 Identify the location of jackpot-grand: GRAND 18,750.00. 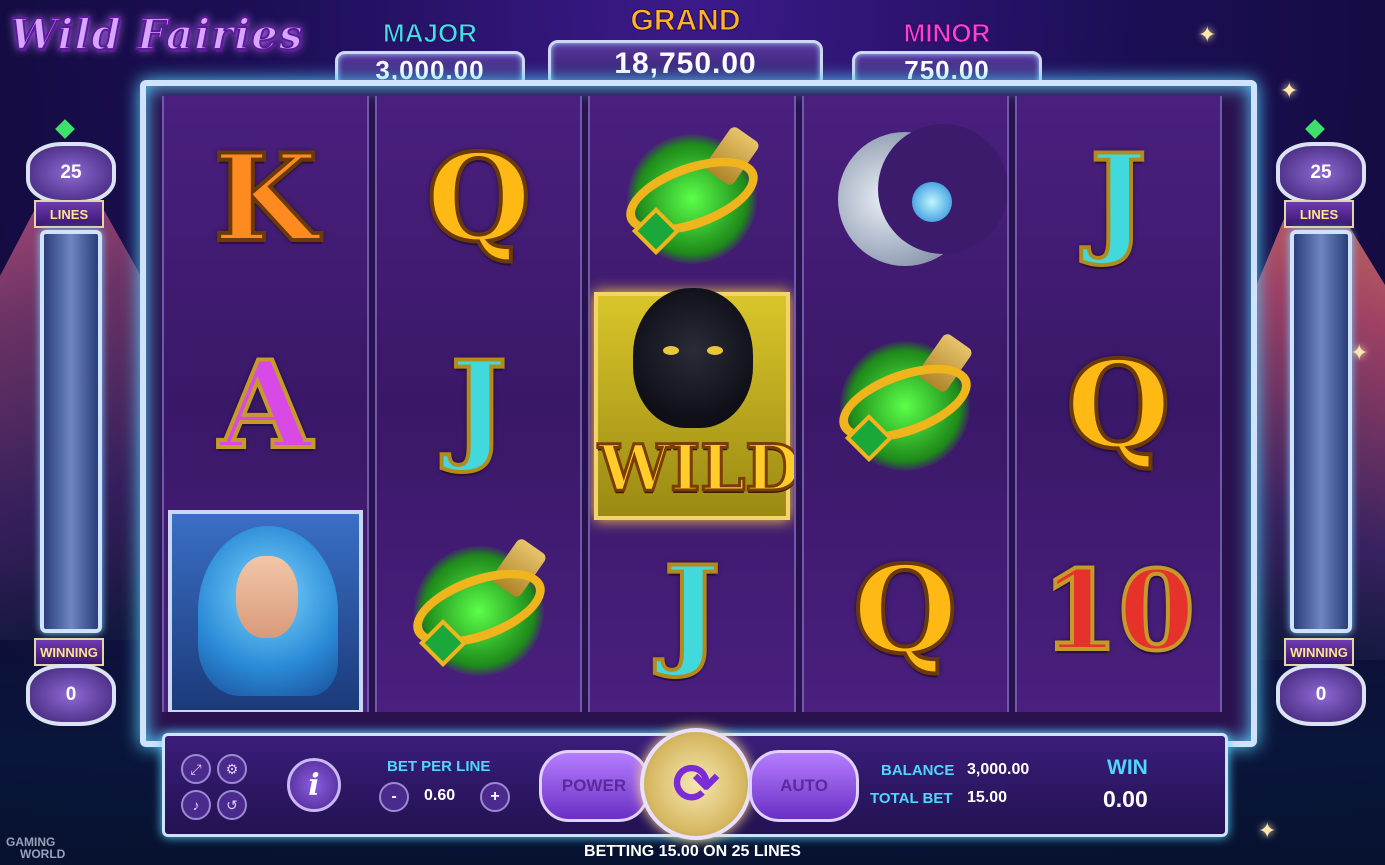
(685, 46).